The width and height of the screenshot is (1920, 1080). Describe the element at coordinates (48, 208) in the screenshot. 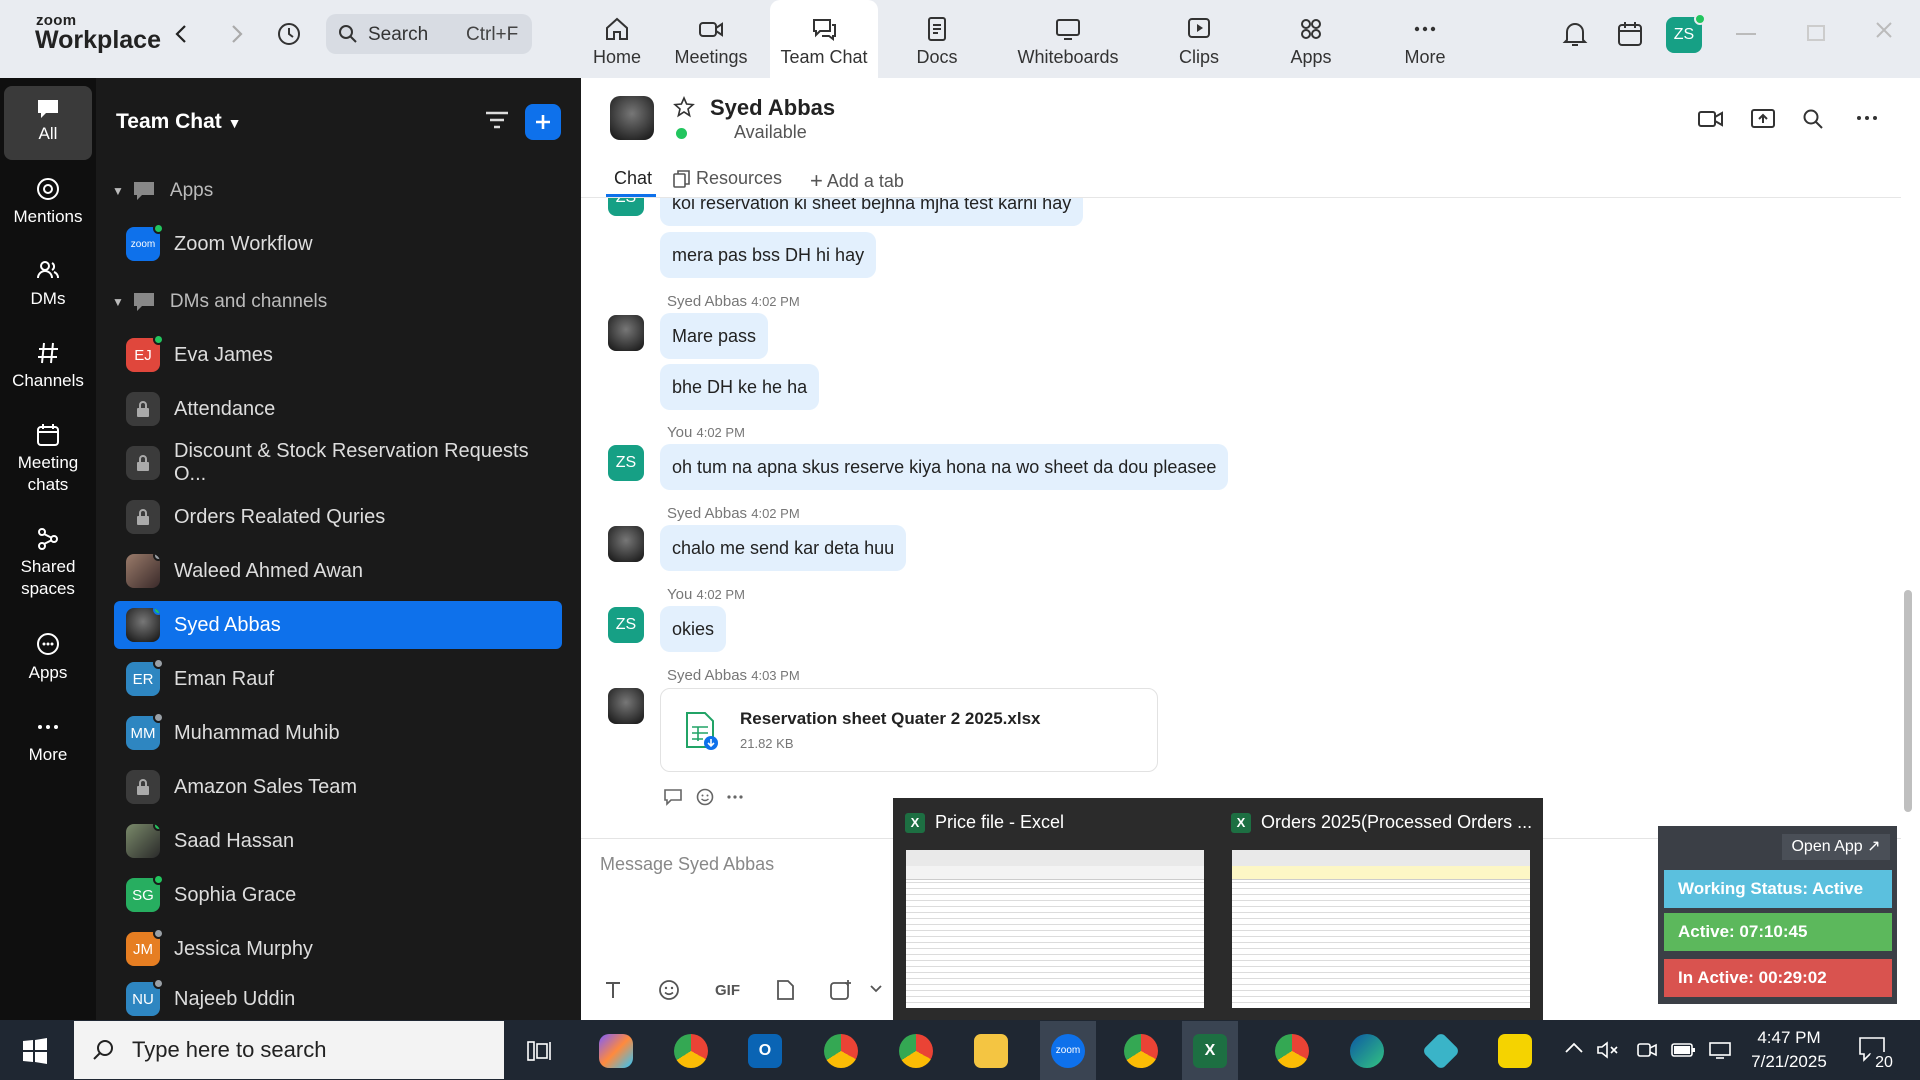

I see `rail-mentions: Mentions` at that location.